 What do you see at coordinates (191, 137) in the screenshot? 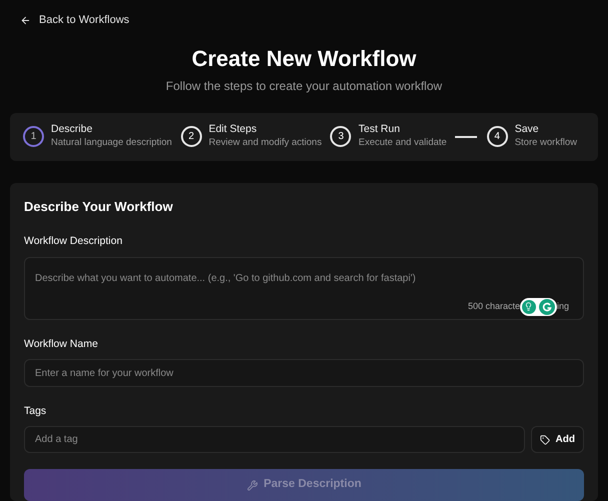
I see `step-number: 2` at bounding box center [191, 137].